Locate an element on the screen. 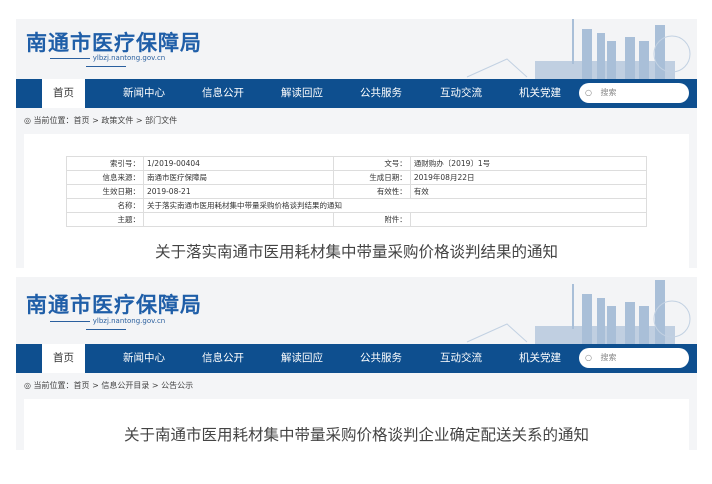 This screenshot has height=484, width=712. label: 索引号： is located at coordinates (105, 163).